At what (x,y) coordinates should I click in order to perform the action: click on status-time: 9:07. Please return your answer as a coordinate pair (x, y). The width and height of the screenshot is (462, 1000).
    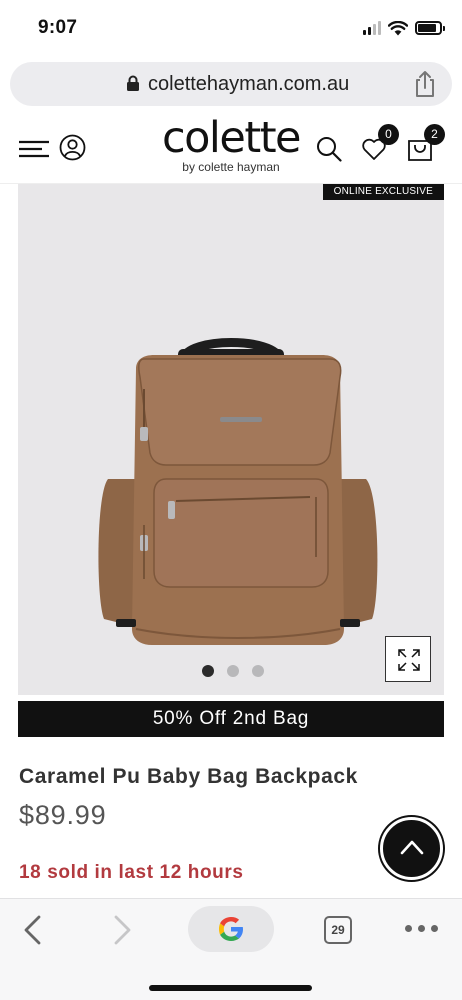
    Looking at the image, I should click on (58, 27).